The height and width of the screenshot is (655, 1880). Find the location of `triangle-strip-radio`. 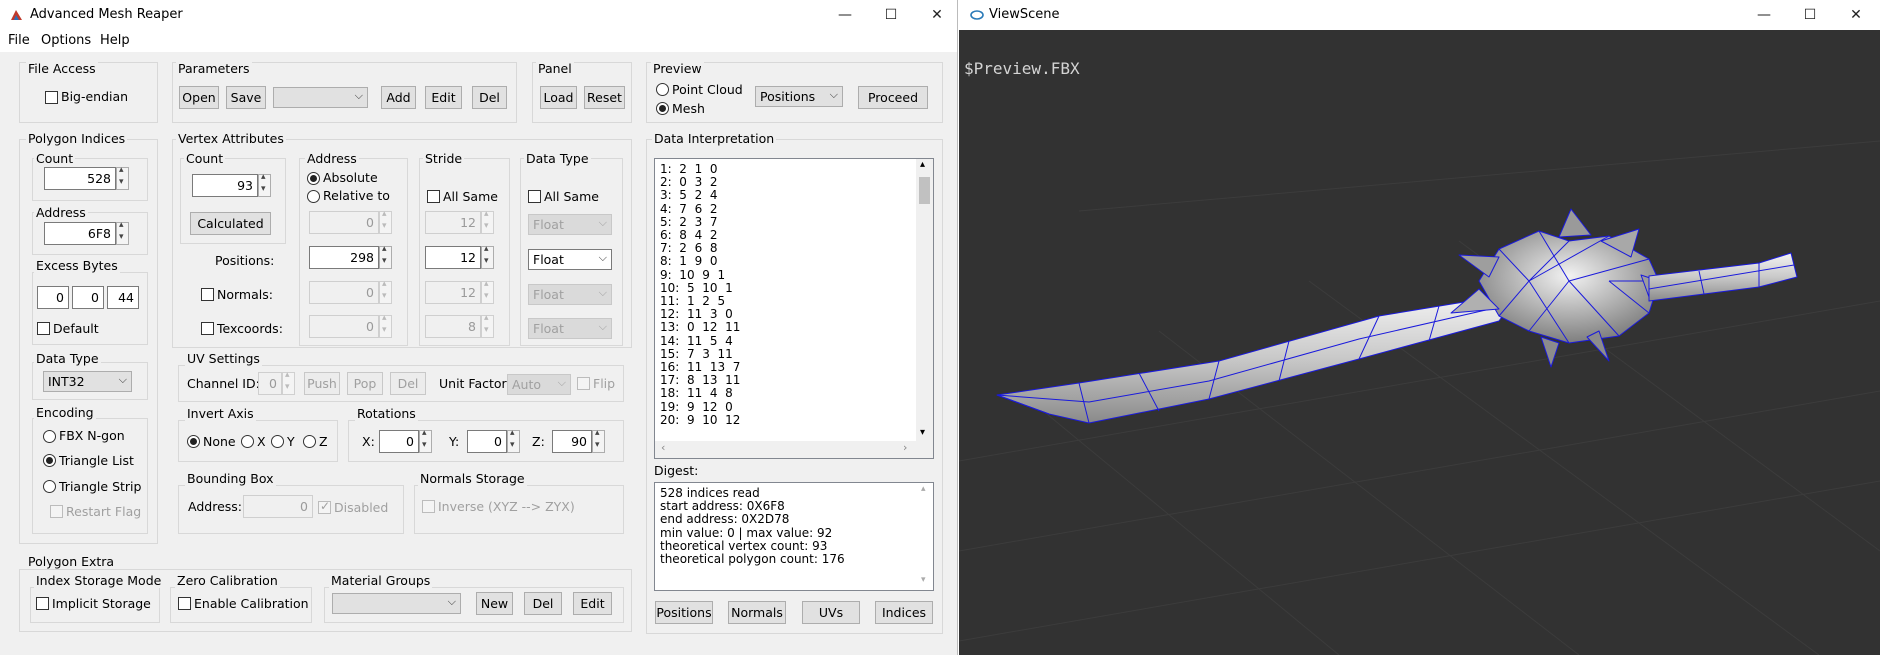

triangle-strip-radio is located at coordinates (49, 486).